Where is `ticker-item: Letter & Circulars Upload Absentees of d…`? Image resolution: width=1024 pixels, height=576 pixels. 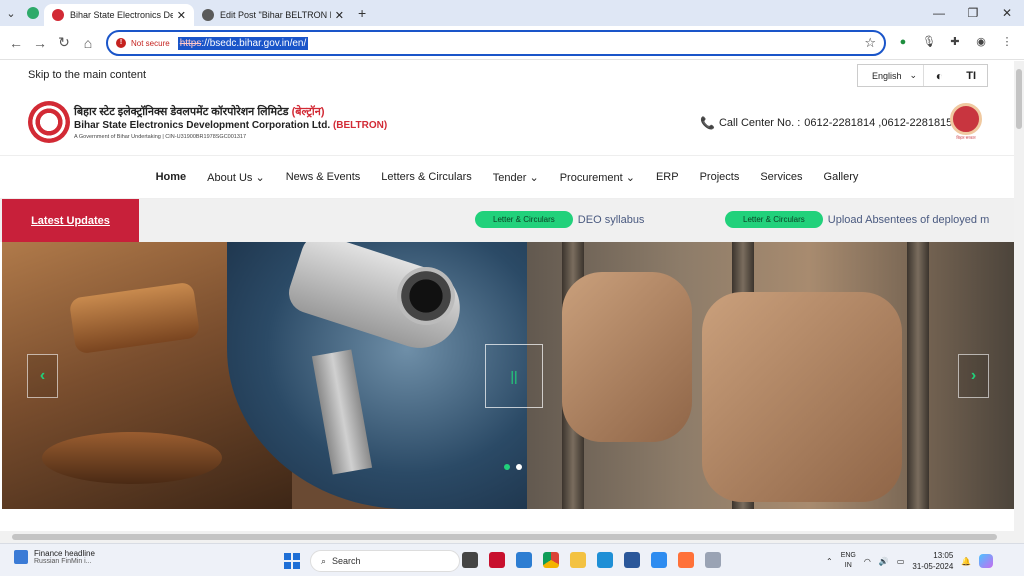
ticker-item: Letter & Circulars Upload Absentees of d… is located at coordinates (857, 219).